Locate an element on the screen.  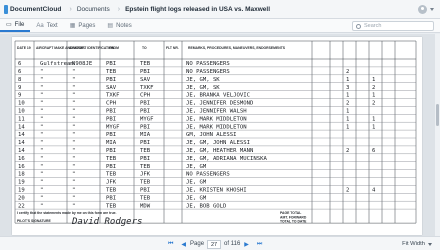
log-cell-date: 14 is located at coordinates (21, 151).